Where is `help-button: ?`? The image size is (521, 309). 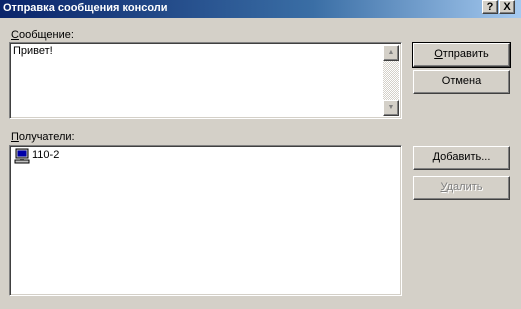
help-button: ? is located at coordinates (490, 7).